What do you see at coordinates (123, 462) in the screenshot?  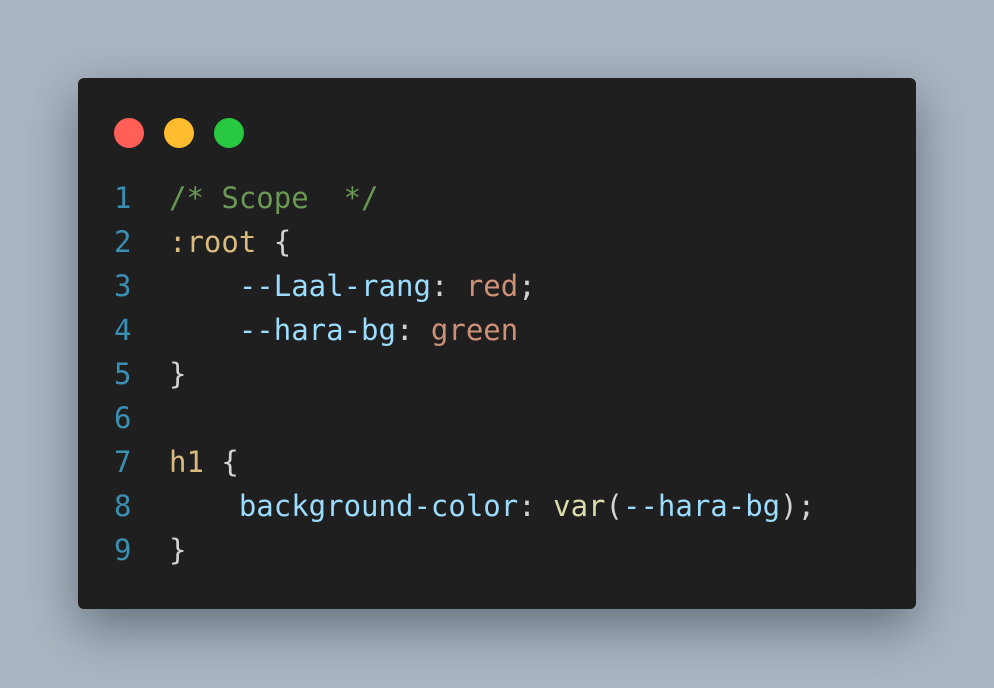 I see `line-number: 7` at bounding box center [123, 462].